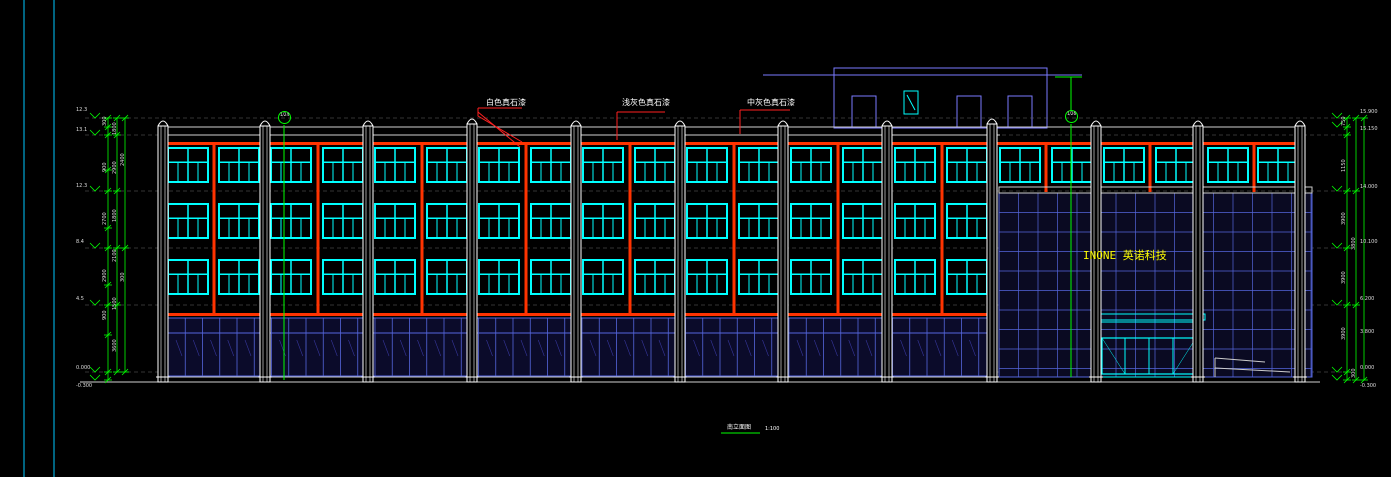  I want to click on dimension-text: 750, so click(1344, 121).